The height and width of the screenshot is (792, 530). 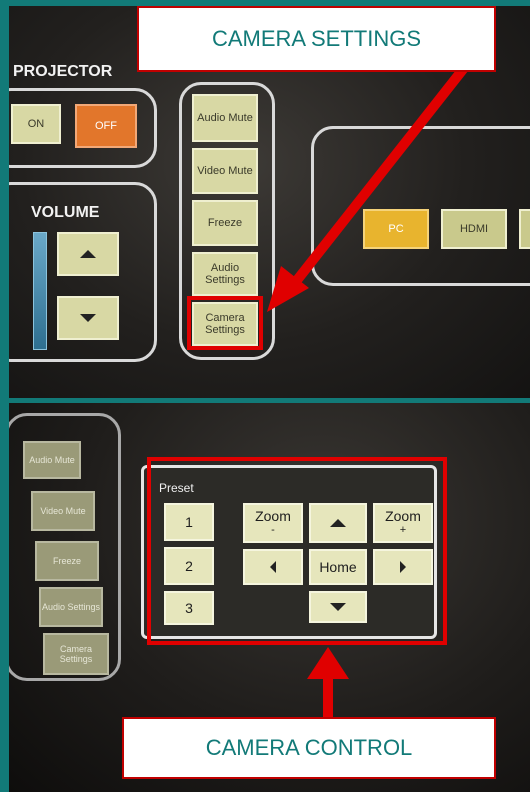 I want to click on camera-settings-callout: CAMERA SETTINGS, so click(x=316, y=39).